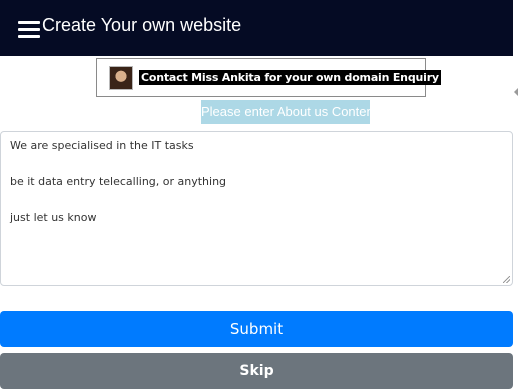  I want to click on skip-button: Skip, so click(256, 371).